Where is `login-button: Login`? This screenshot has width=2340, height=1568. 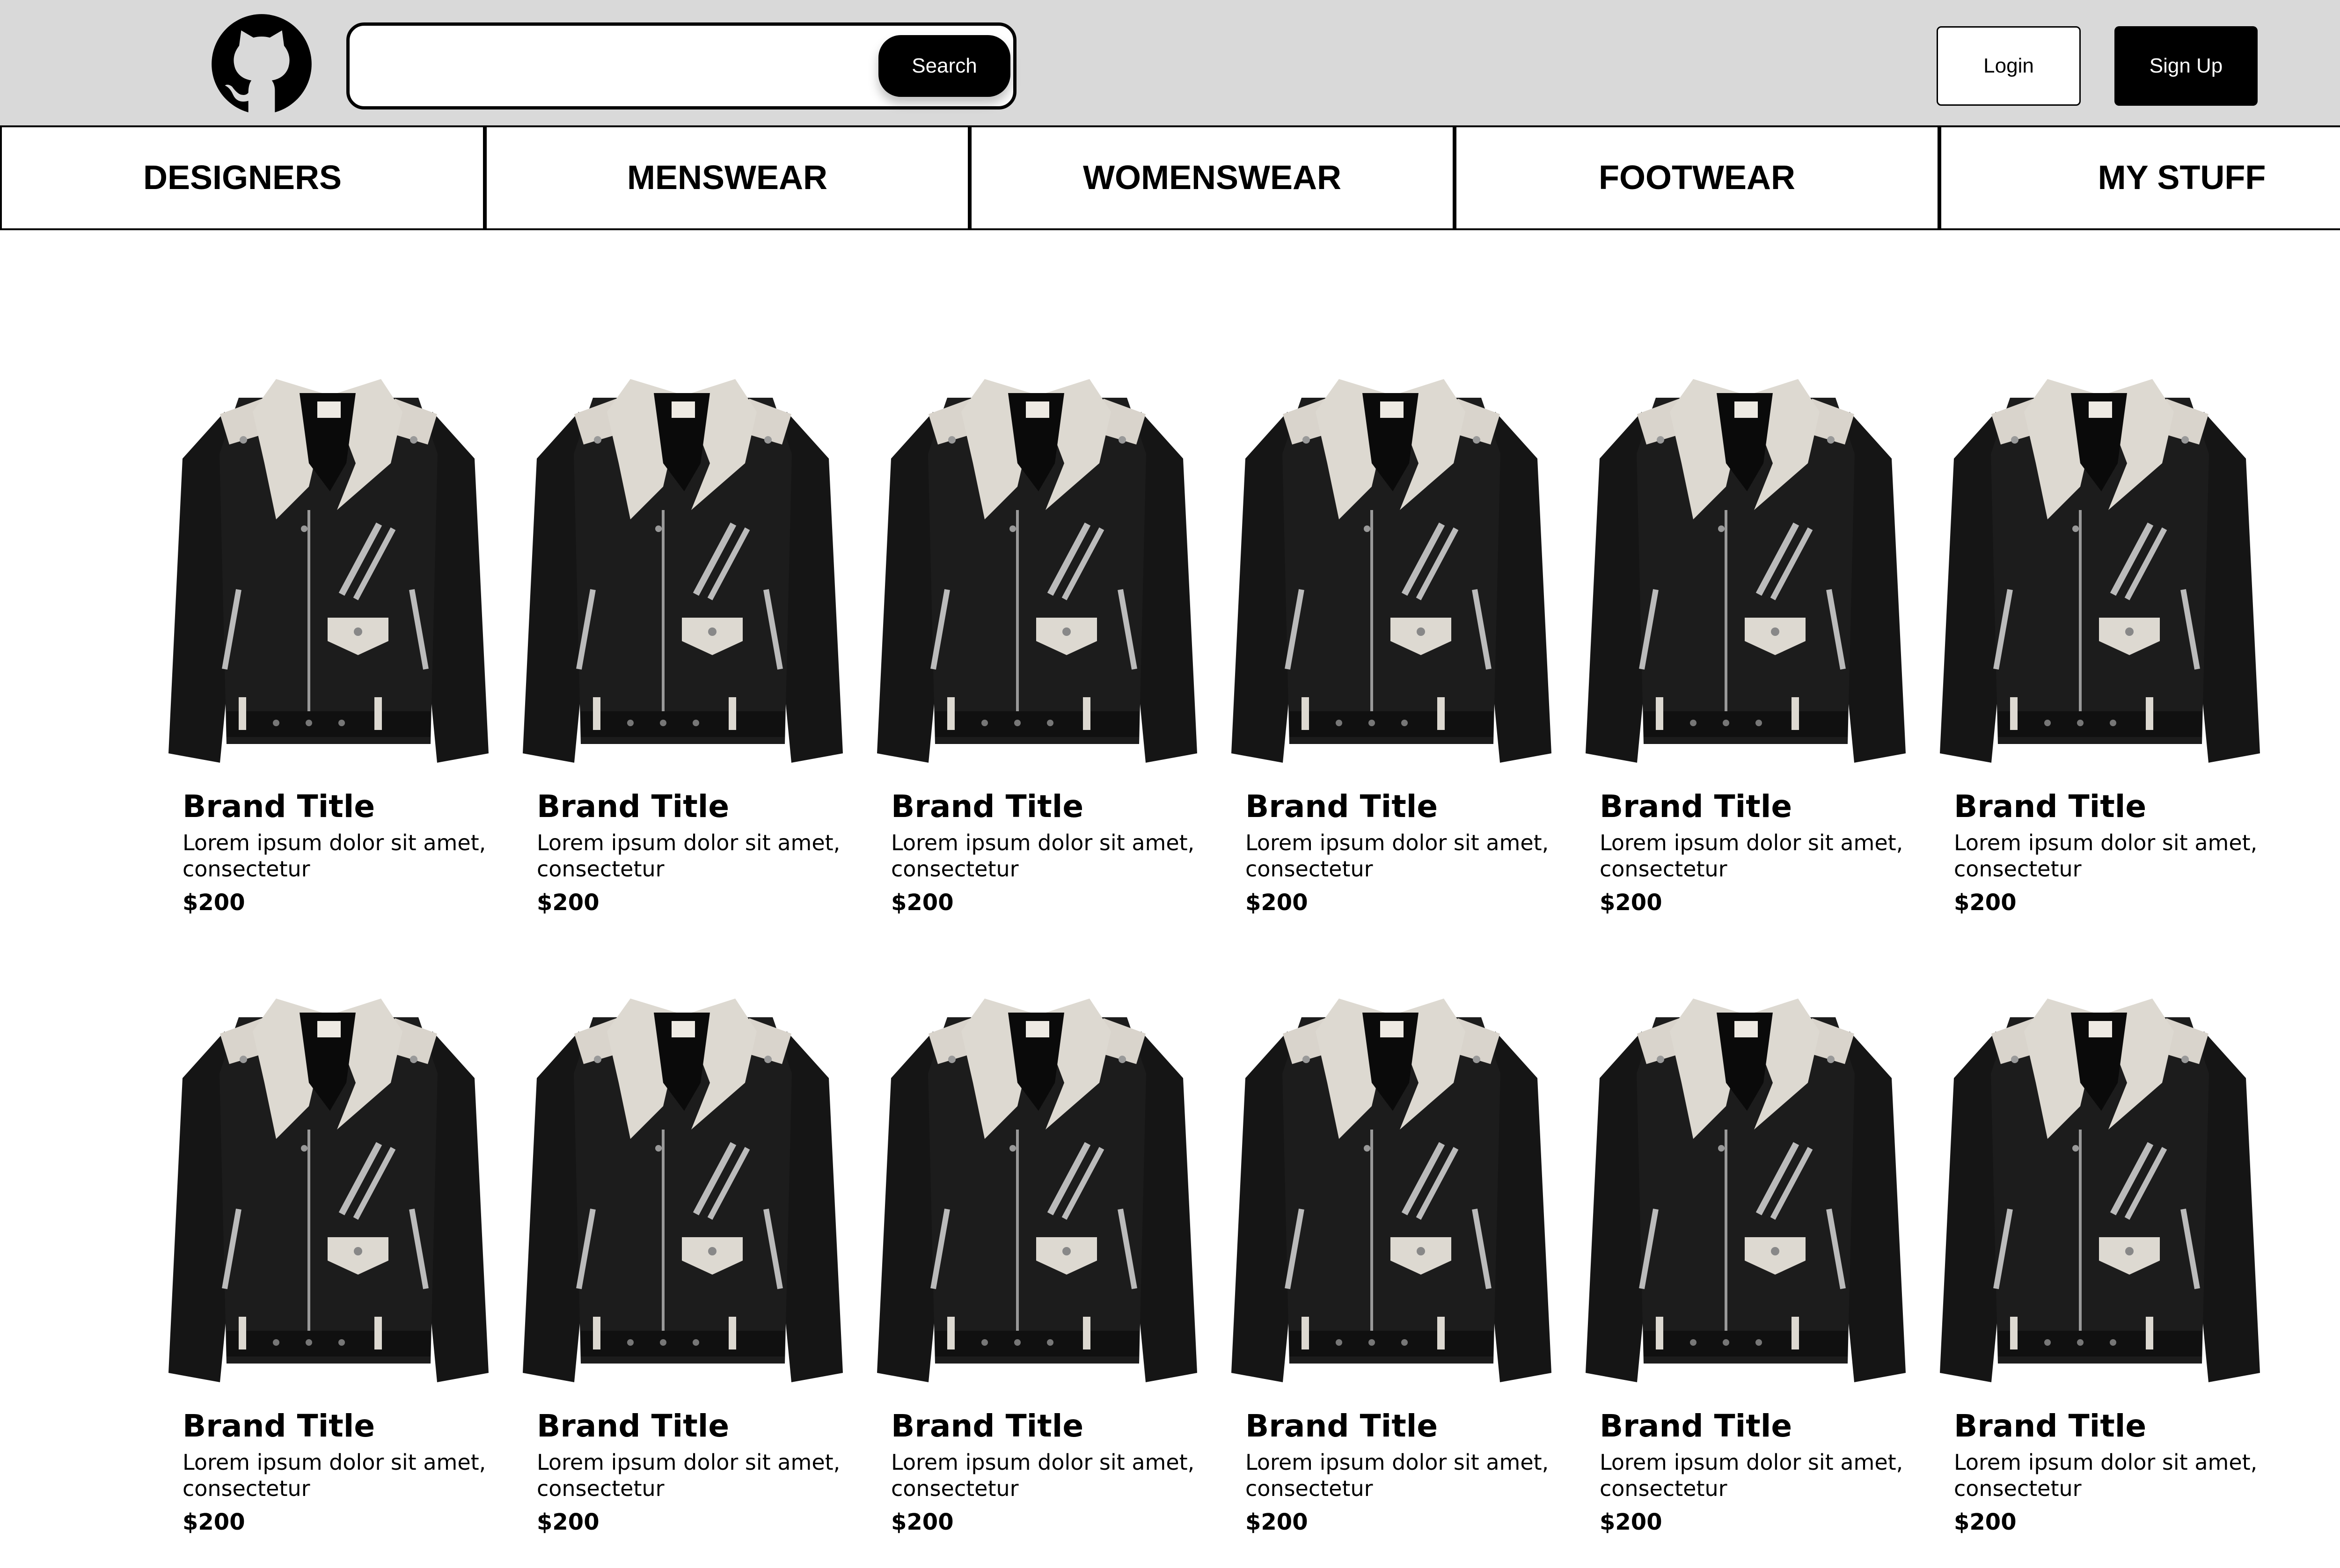
login-button: Login is located at coordinates (2009, 66).